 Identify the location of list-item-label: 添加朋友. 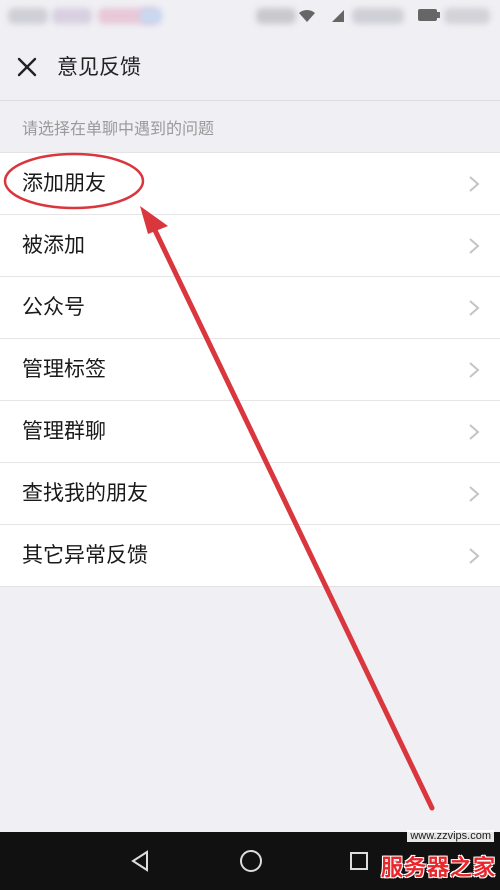
(64, 183).